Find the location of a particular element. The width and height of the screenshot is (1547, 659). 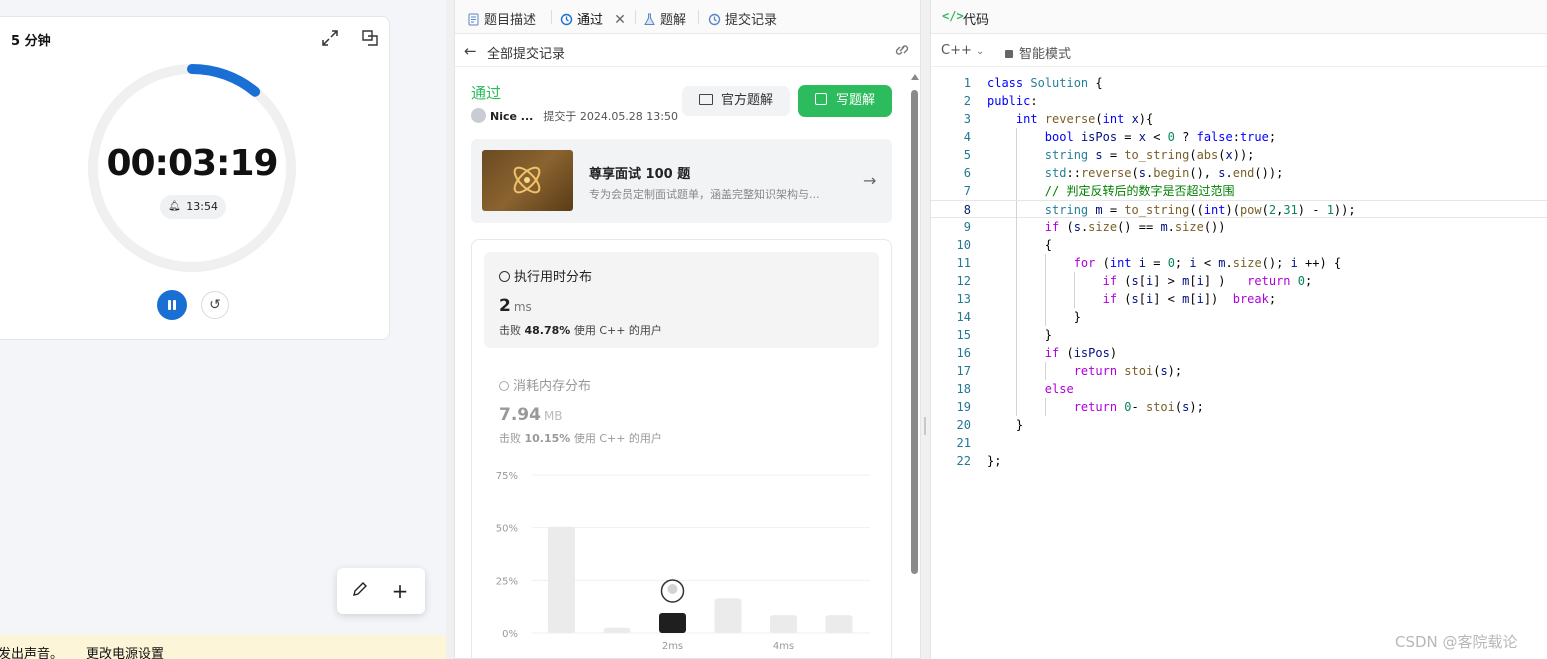

drag-handle is located at coordinates (925, 426).